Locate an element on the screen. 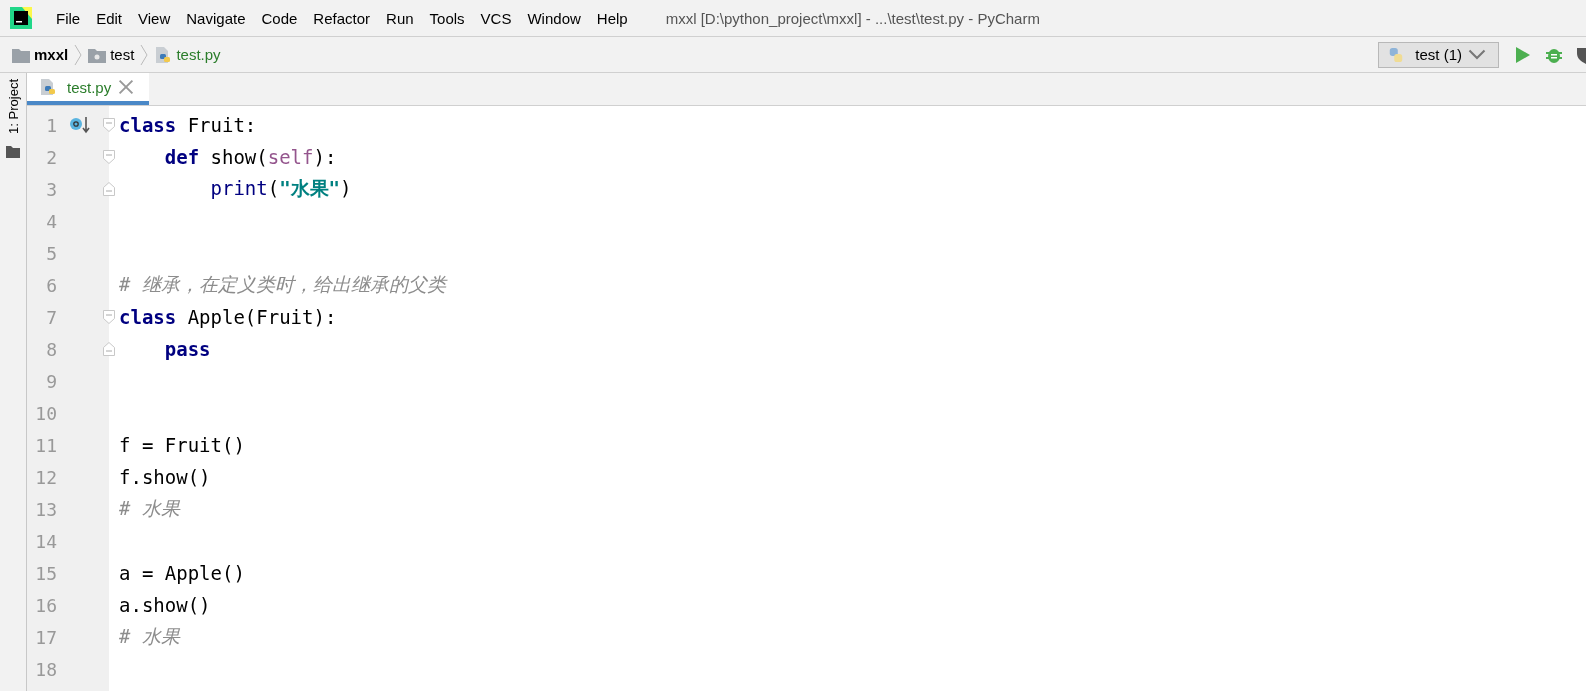 The image size is (1586, 691). code-line: a.show() is located at coordinates (165, 605).